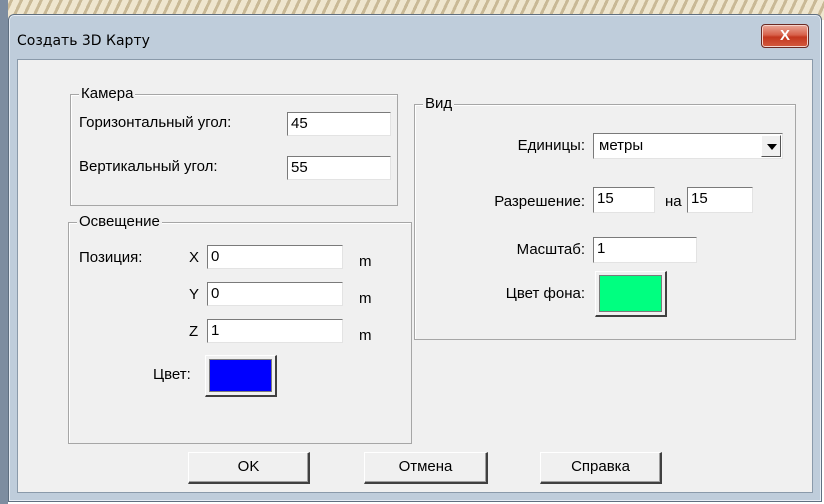 This screenshot has height=504, width=824. I want to click on vertical-angle-input: 55, so click(339, 168).